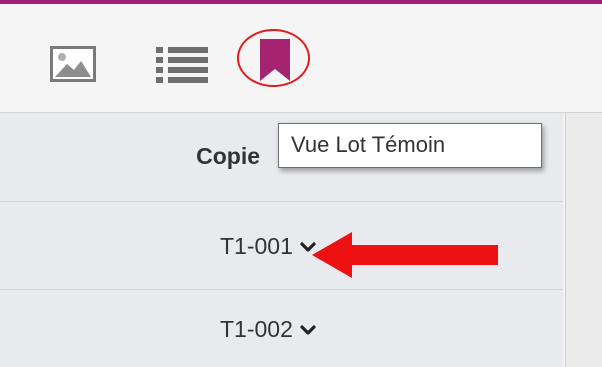 The image size is (602, 367). What do you see at coordinates (583, 240) in the screenshot?
I see `adjacent-column` at bounding box center [583, 240].